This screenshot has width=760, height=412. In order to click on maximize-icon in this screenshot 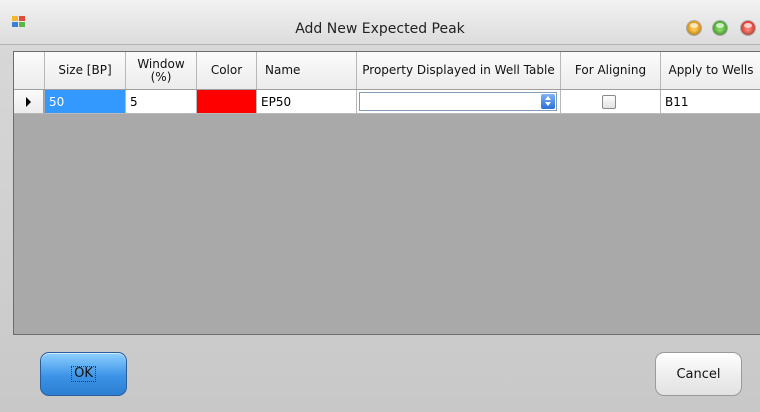, I will do `click(720, 28)`.